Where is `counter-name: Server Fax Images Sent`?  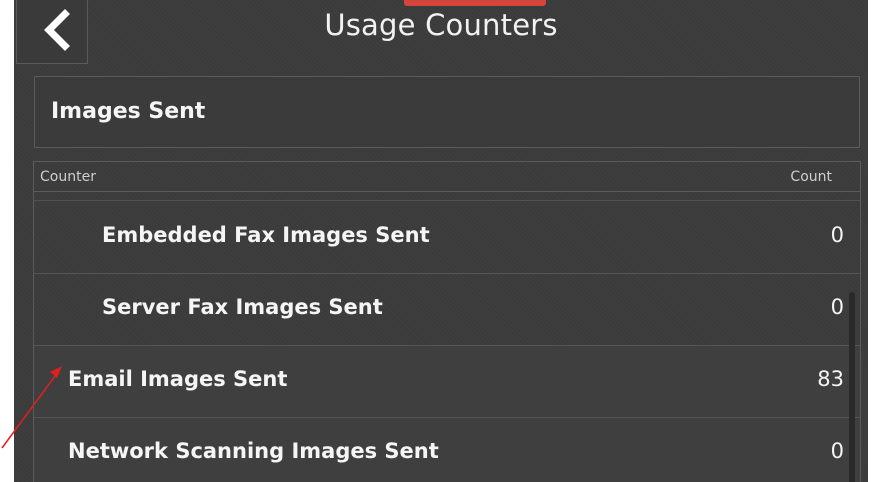 counter-name: Server Fax Images Sent is located at coordinates (242, 307).